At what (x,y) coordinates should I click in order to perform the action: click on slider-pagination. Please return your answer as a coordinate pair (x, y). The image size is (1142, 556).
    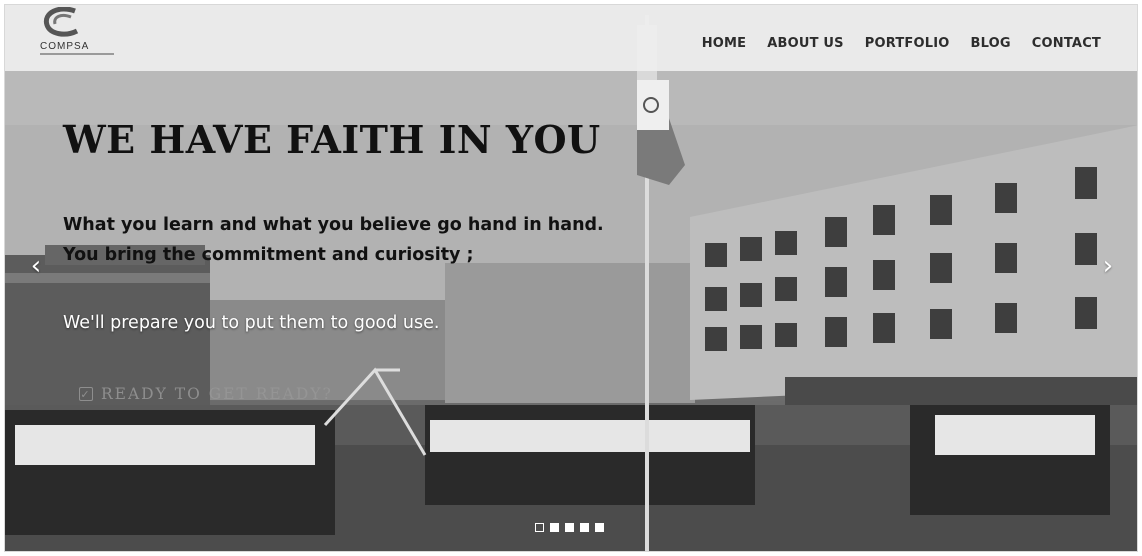
    Looking at the image, I should click on (569, 527).